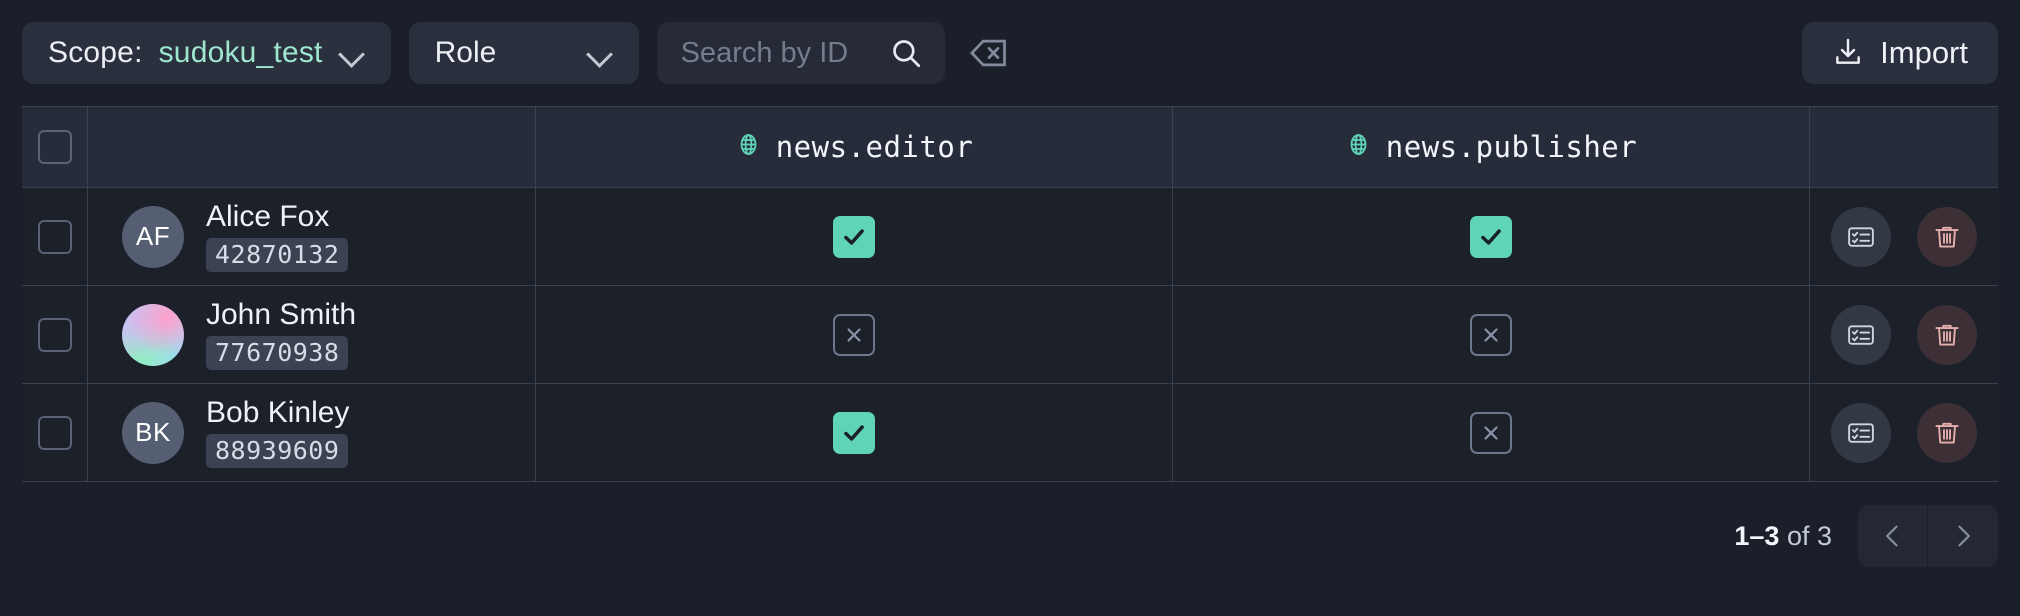 The width and height of the screenshot is (2020, 616). I want to click on select-all-cell, so click(55, 147).